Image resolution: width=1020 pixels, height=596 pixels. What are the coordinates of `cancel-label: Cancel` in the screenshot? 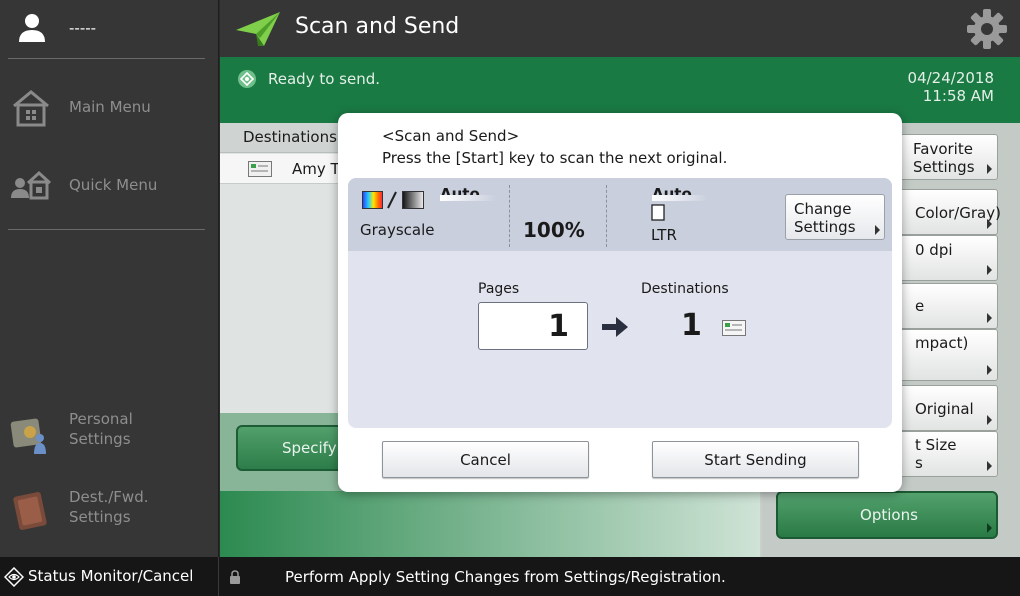 It's located at (485, 460).